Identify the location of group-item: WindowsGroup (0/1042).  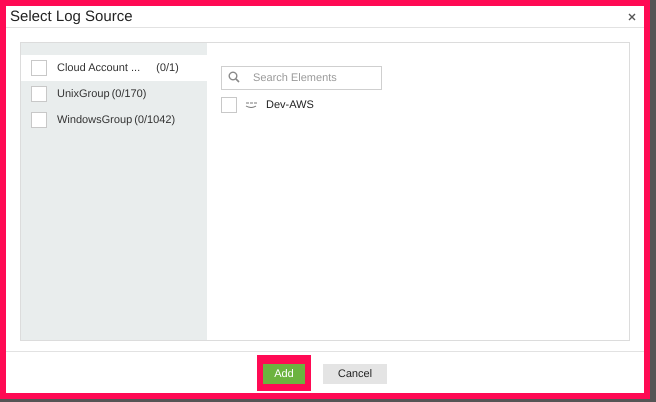
(114, 120).